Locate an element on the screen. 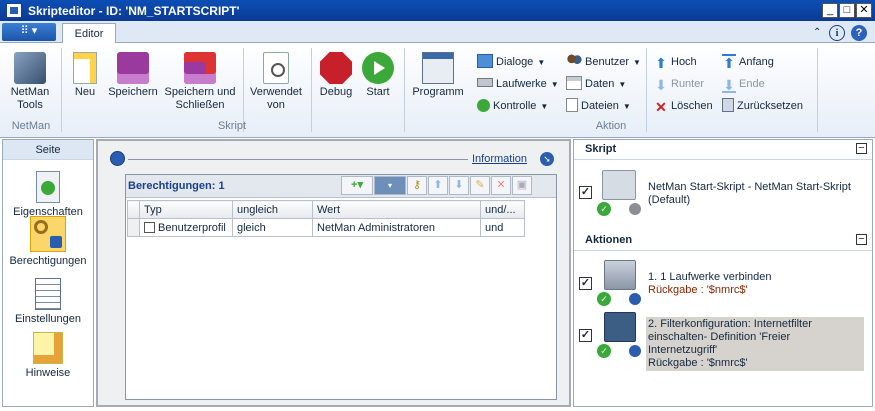  settings-list-icon is located at coordinates (48, 294).